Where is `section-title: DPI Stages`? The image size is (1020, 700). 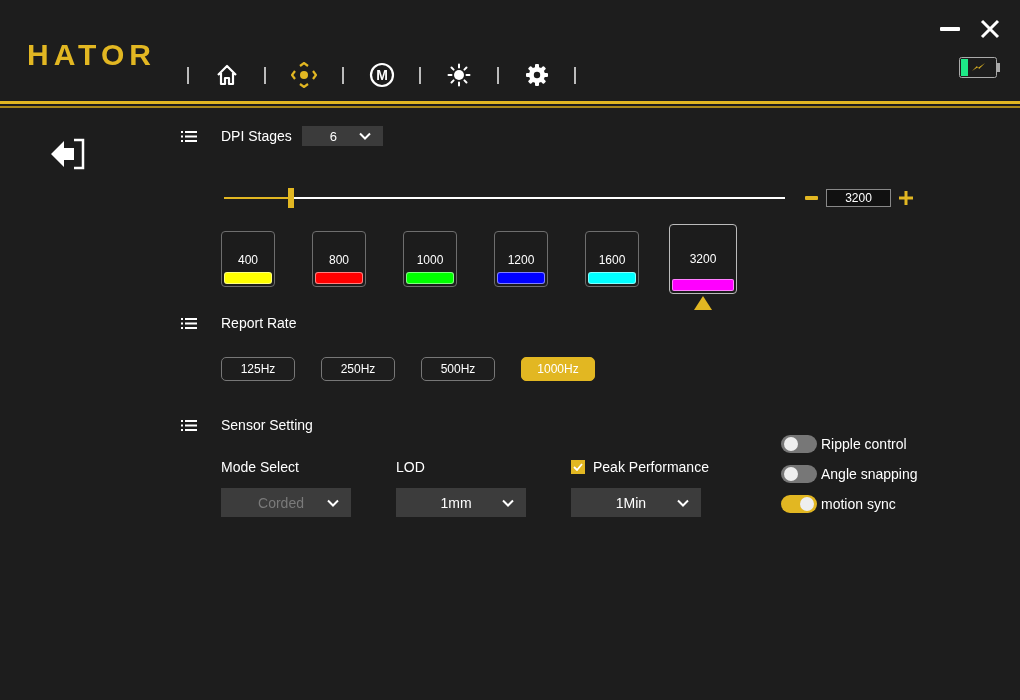 section-title: DPI Stages is located at coordinates (256, 136).